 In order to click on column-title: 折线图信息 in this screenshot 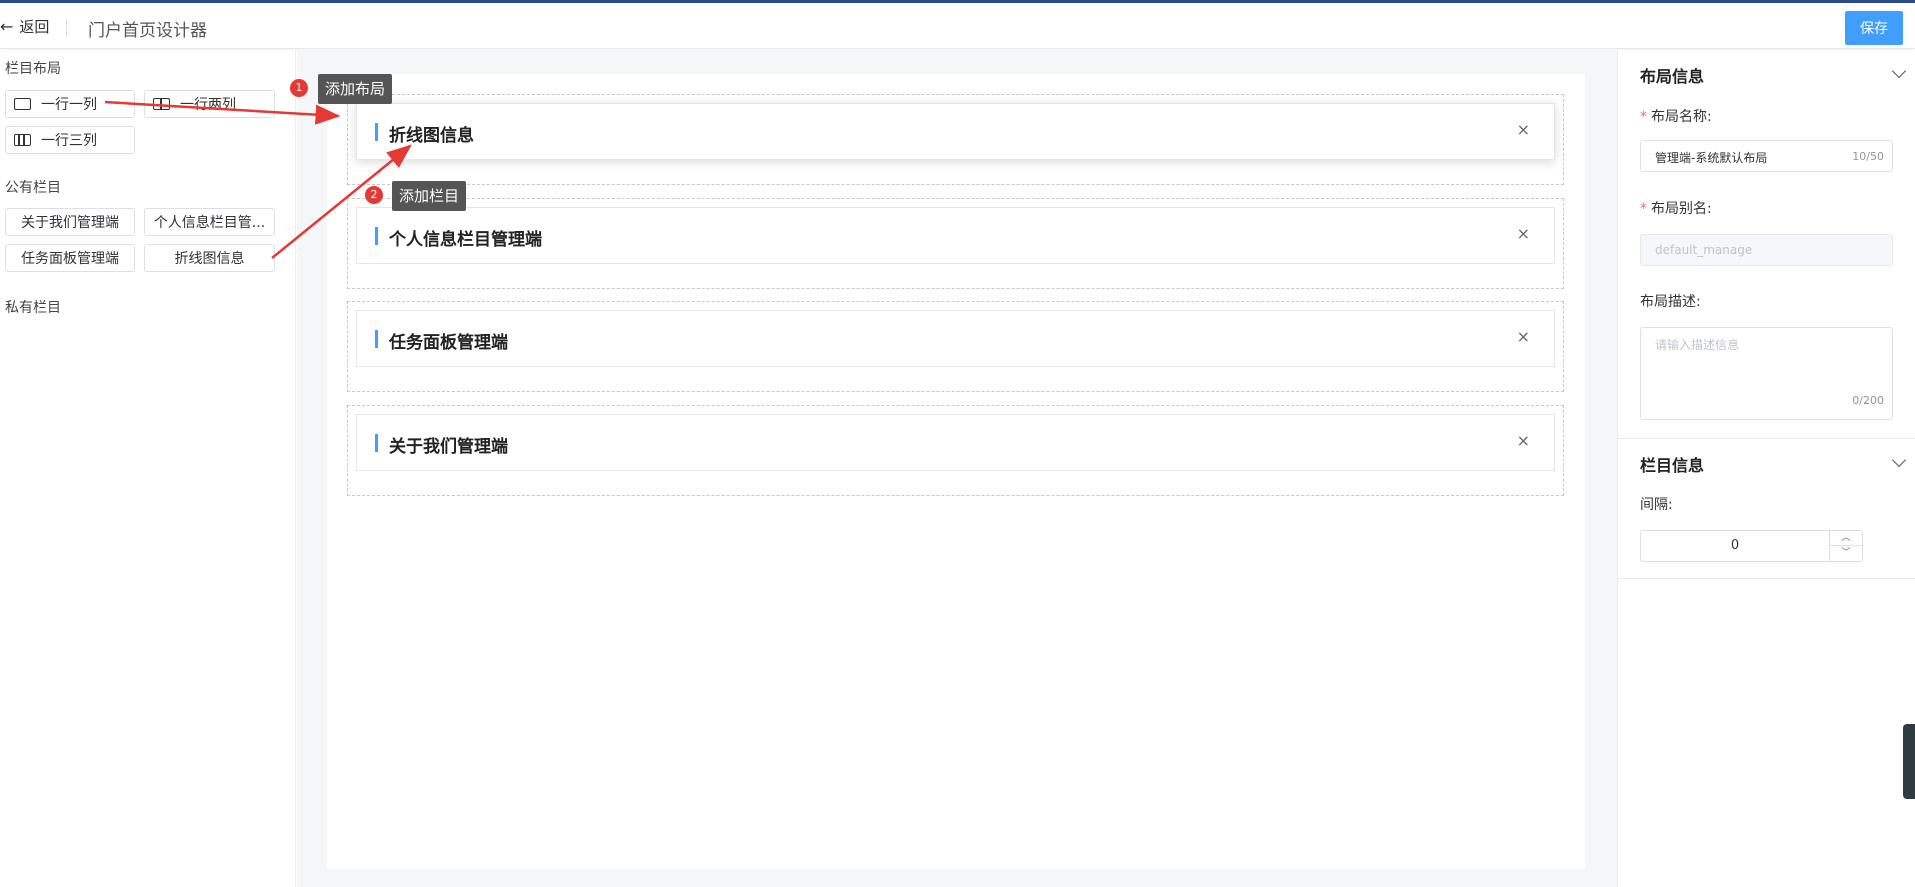, I will do `click(431, 136)`.